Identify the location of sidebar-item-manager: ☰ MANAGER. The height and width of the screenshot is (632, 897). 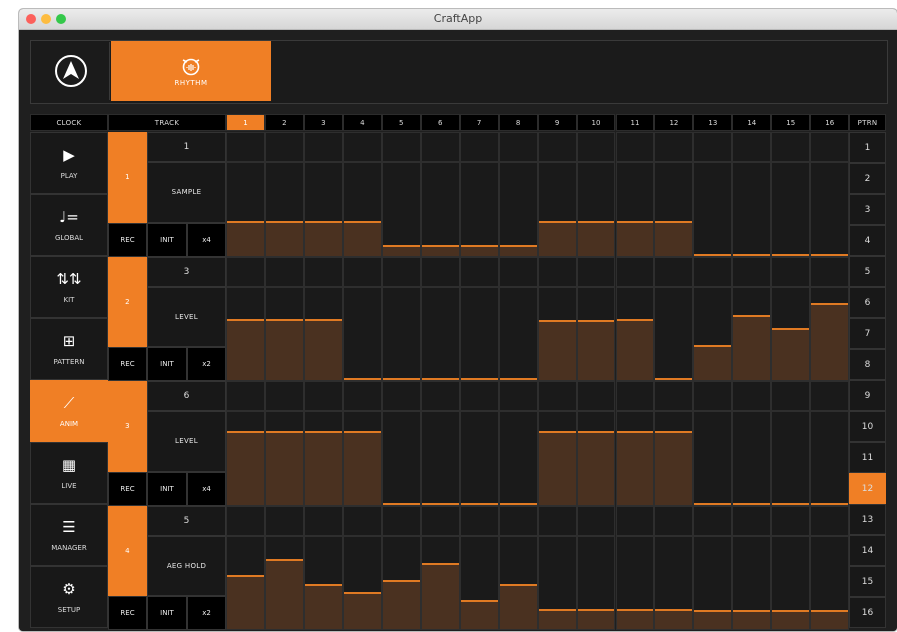
(69, 535).